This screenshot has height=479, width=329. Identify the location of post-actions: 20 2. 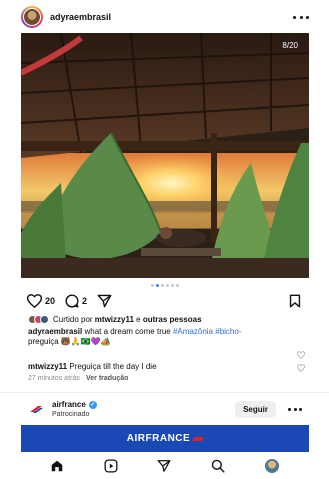
(164, 301).